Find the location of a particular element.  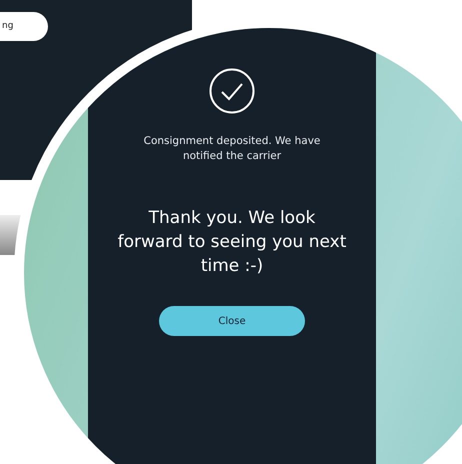

thank-you-text: Thank you. We look forward to seeing you next time :-) is located at coordinates (232, 242).